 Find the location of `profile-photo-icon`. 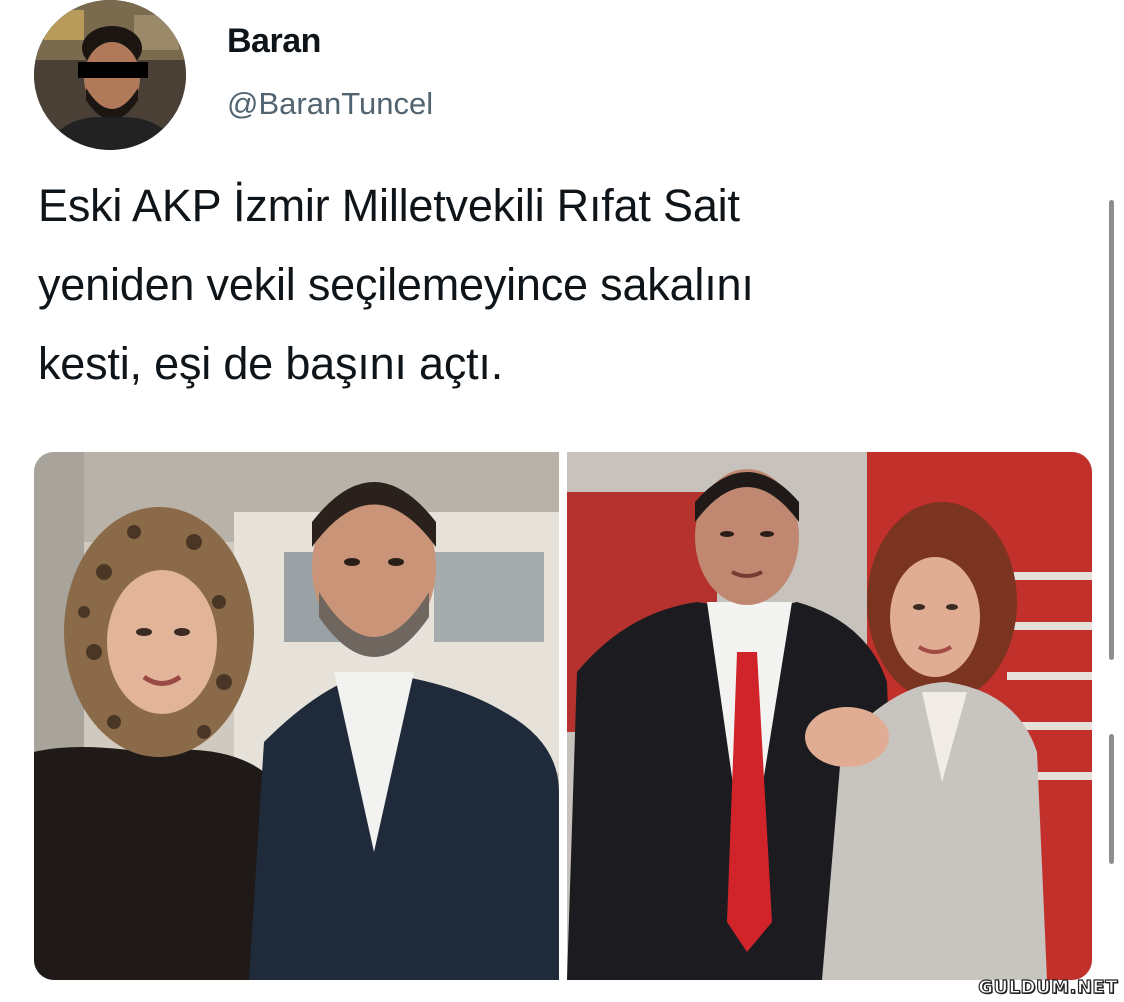

profile-photo-icon is located at coordinates (110, 75).